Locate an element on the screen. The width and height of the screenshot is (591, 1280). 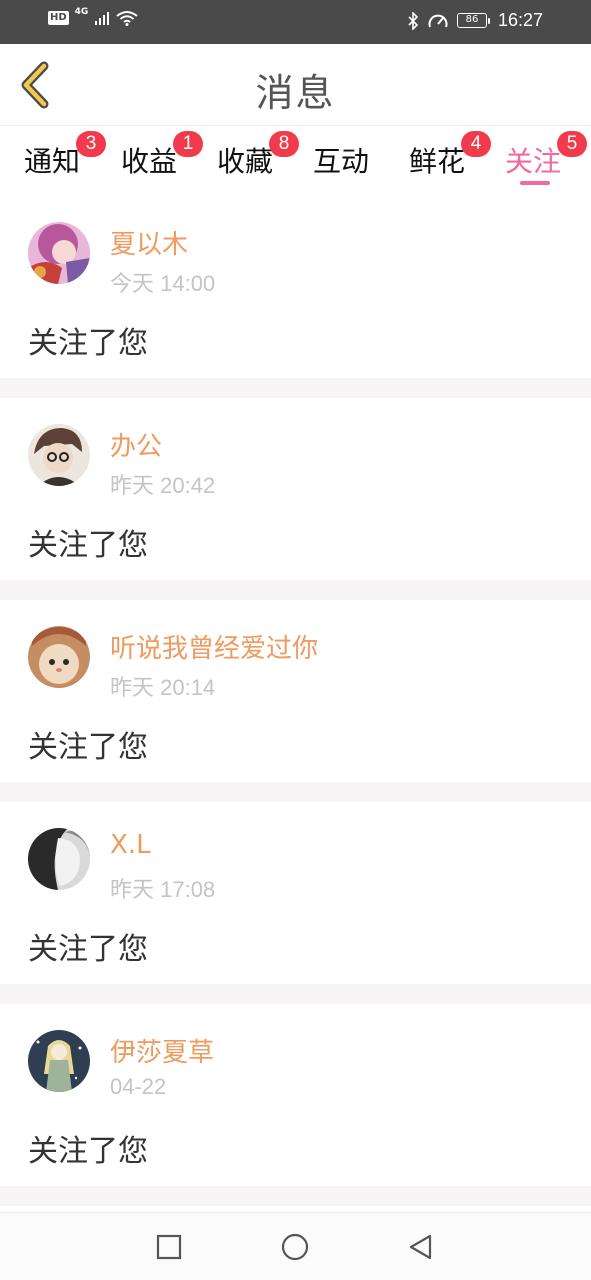
tab-label: 鲜花 is located at coordinates (437, 161).